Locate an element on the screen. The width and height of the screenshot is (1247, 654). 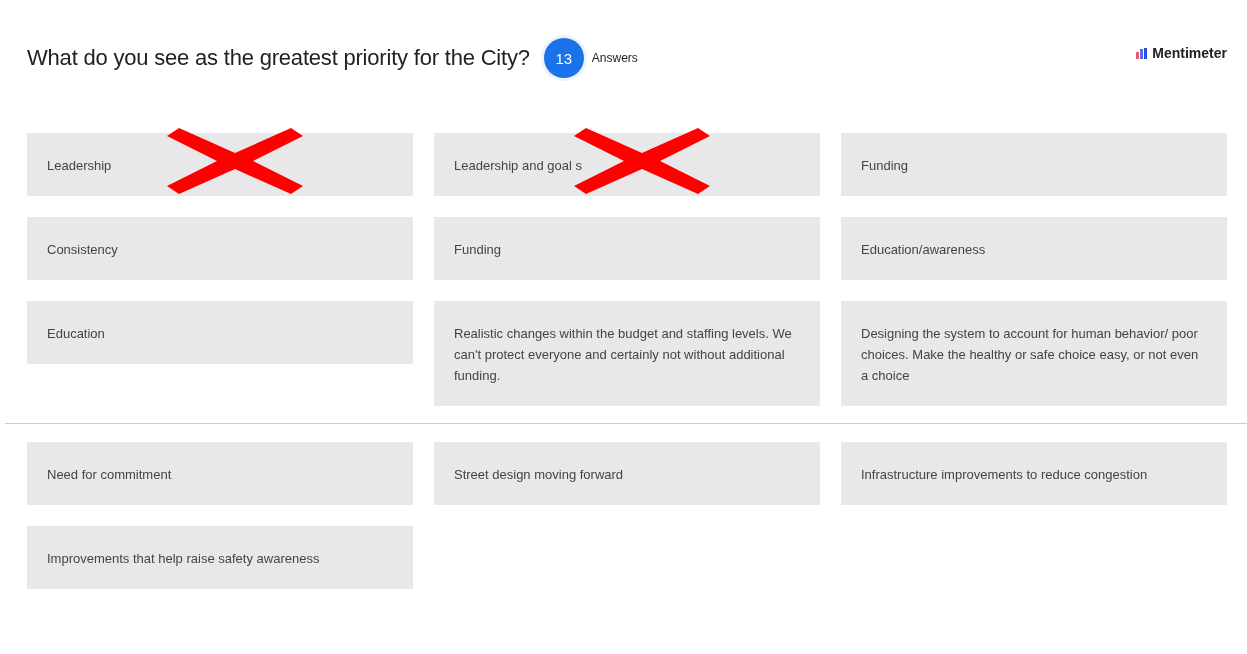
question-title: What do you see as the greatest priority for the City? is located at coordinates (278, 58).